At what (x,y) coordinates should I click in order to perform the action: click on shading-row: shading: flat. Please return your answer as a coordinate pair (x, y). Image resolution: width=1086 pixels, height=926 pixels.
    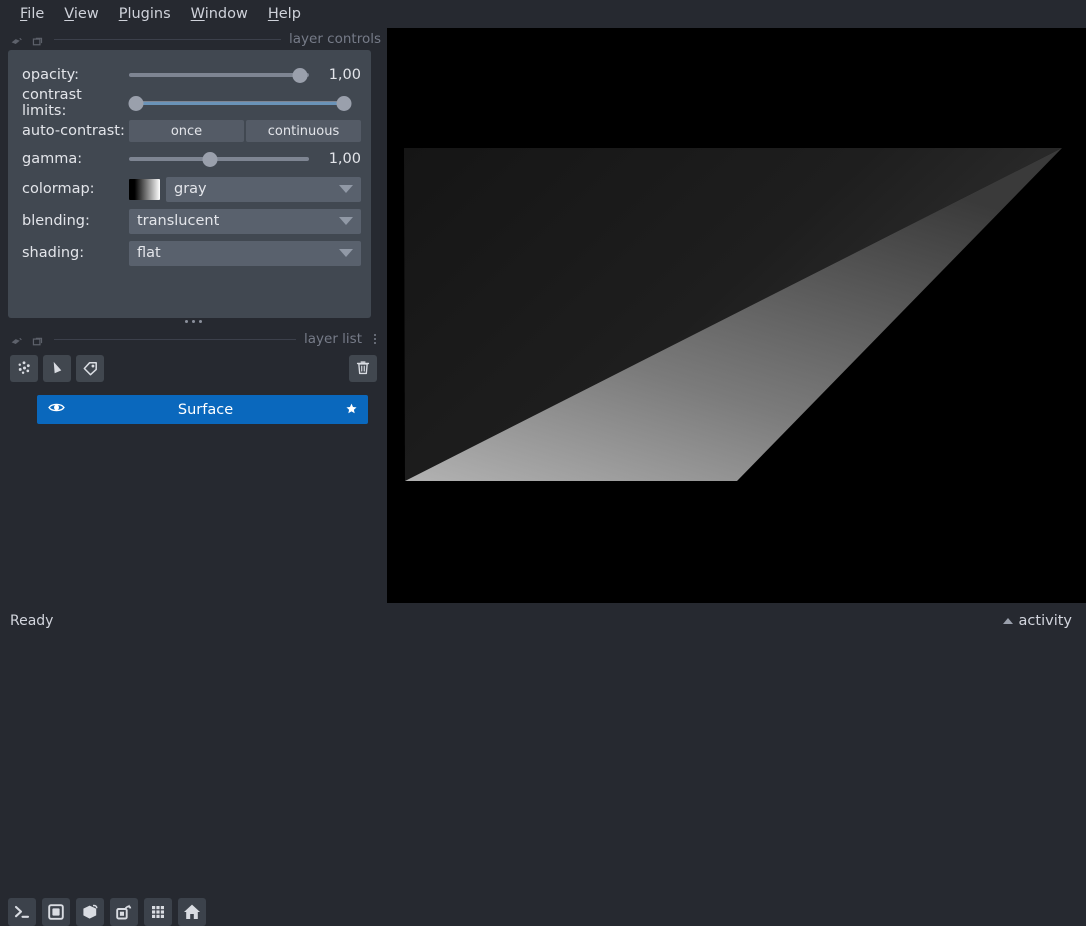
    Looking at the image, I should click on (189, 253).